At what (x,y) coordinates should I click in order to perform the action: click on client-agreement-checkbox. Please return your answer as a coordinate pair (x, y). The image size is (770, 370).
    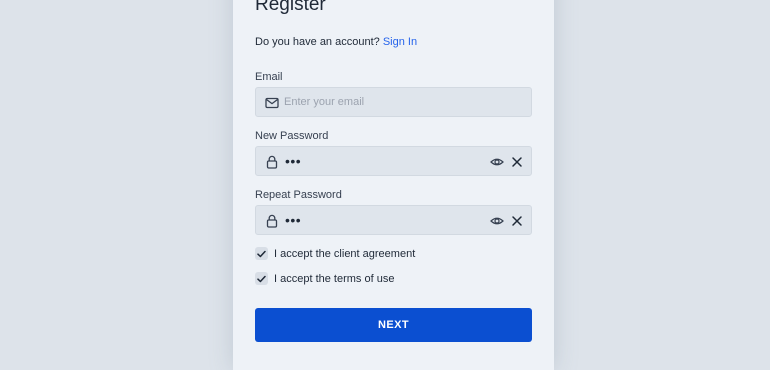
    Looking at the image, I should click on (261, 253).